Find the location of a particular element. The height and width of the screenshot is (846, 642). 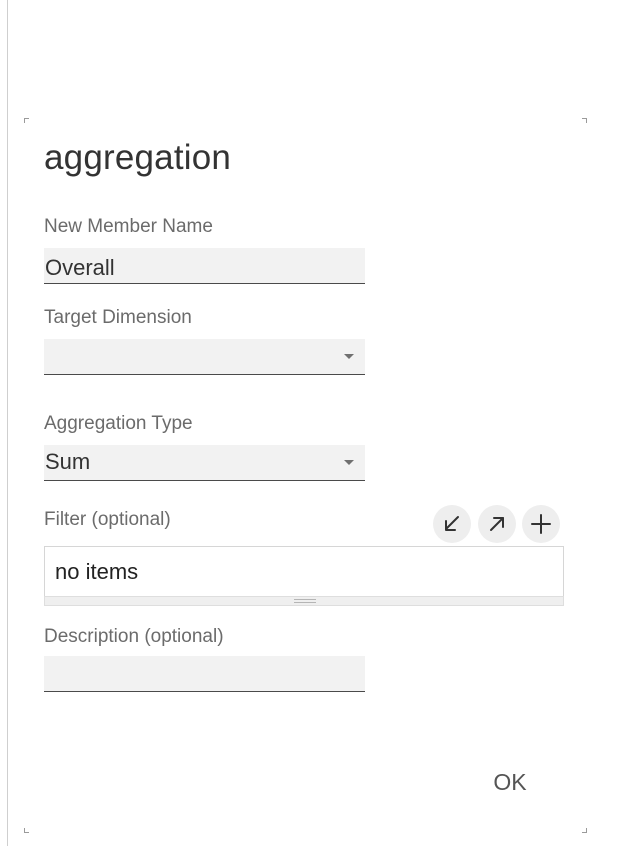

new-member-name-label: New Member Name is located at coordinates (128, 226).